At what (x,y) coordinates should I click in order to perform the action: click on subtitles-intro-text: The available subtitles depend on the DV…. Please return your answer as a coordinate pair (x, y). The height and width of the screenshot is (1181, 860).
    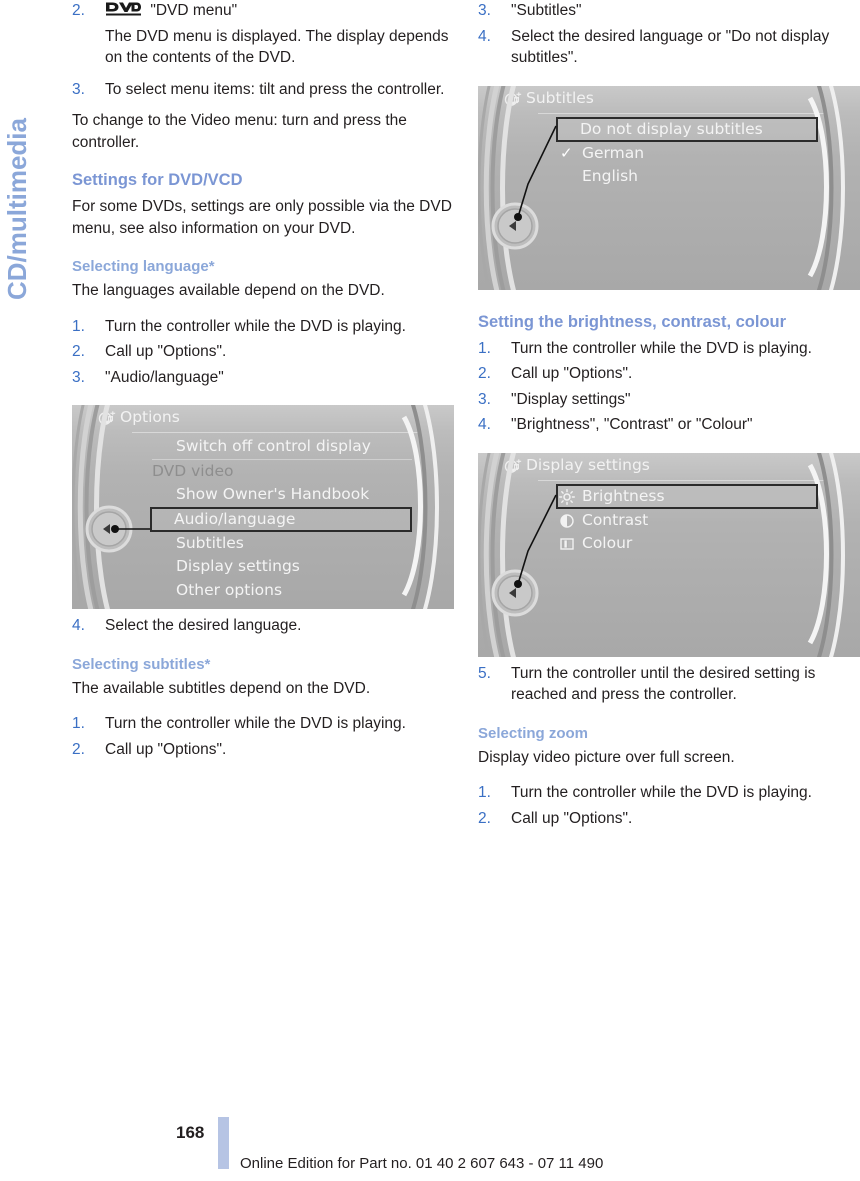
    Looking at the image, I should click on (221, 688).